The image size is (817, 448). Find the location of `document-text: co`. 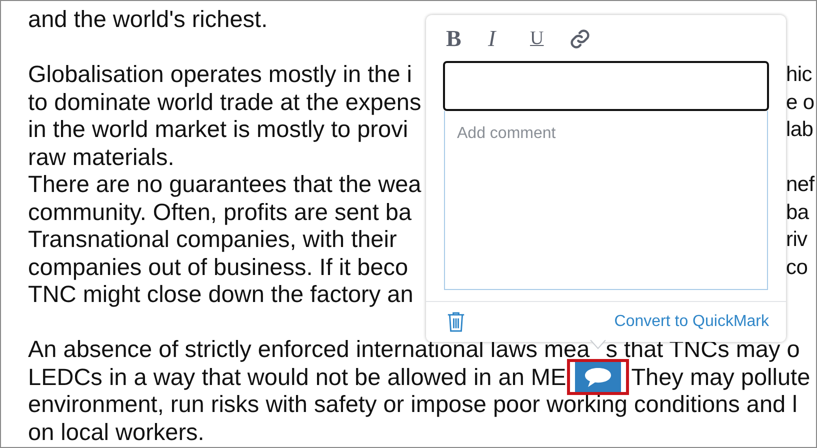

document-text: co is located at coordinates (797, 267).